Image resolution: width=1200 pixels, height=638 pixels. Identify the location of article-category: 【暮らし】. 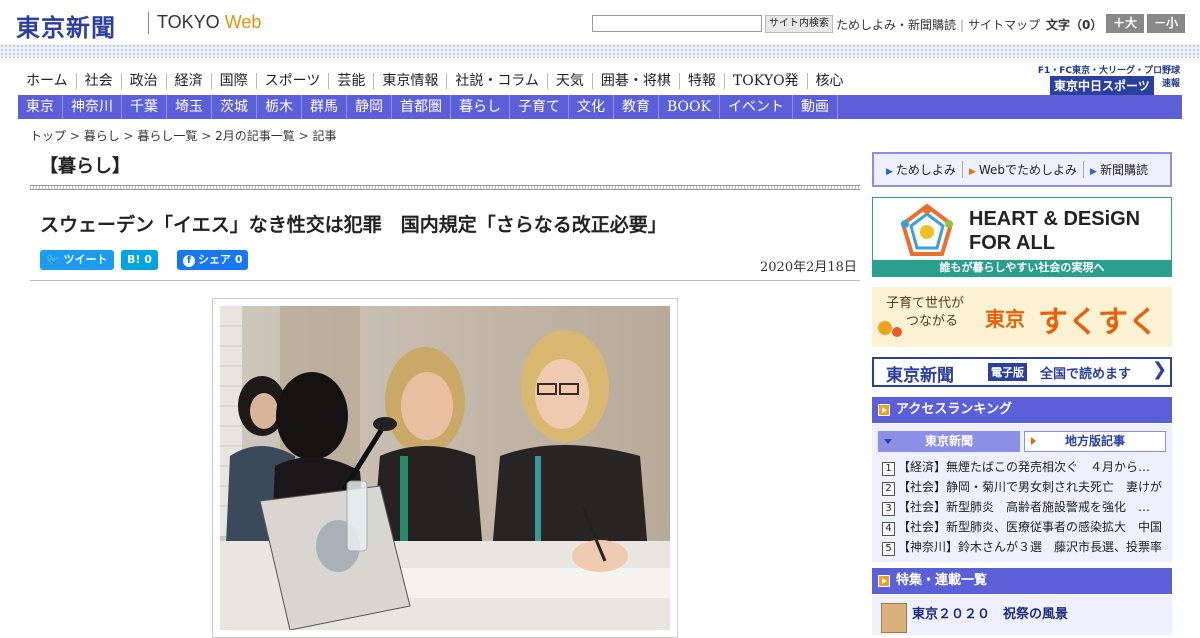
(85, 166).